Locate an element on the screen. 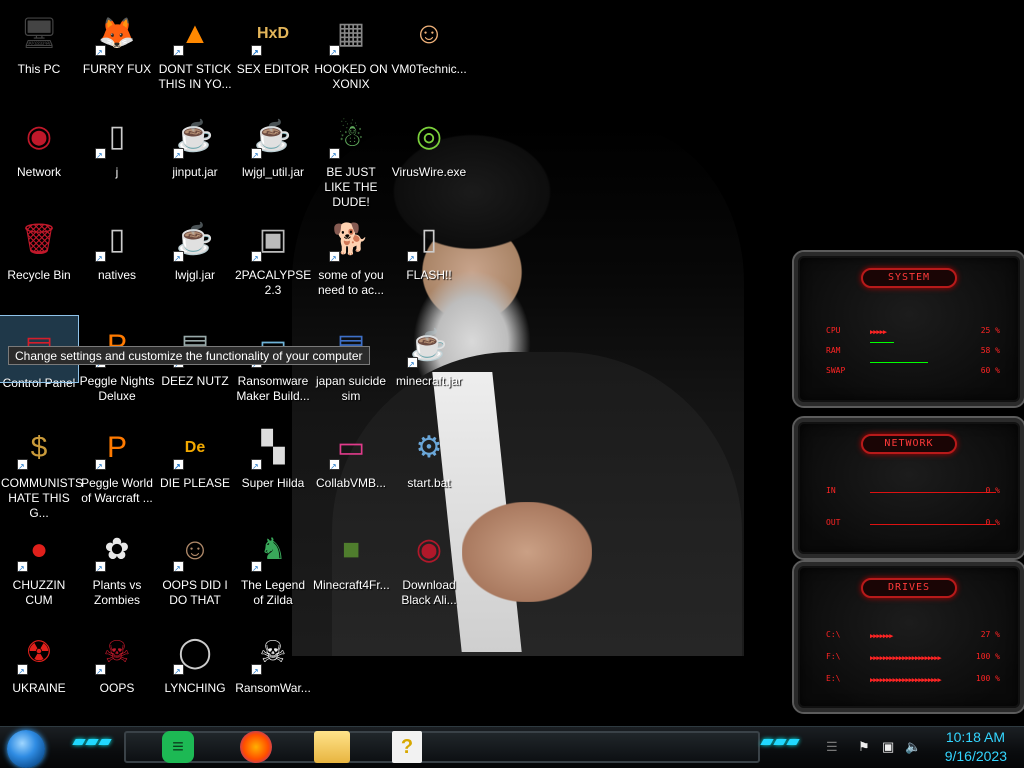 Image resolution: width=1024 pixels, height=768 pixels. desktop-icon-label: Peggle Nights Deluxe is located at coordinates (117, 388).